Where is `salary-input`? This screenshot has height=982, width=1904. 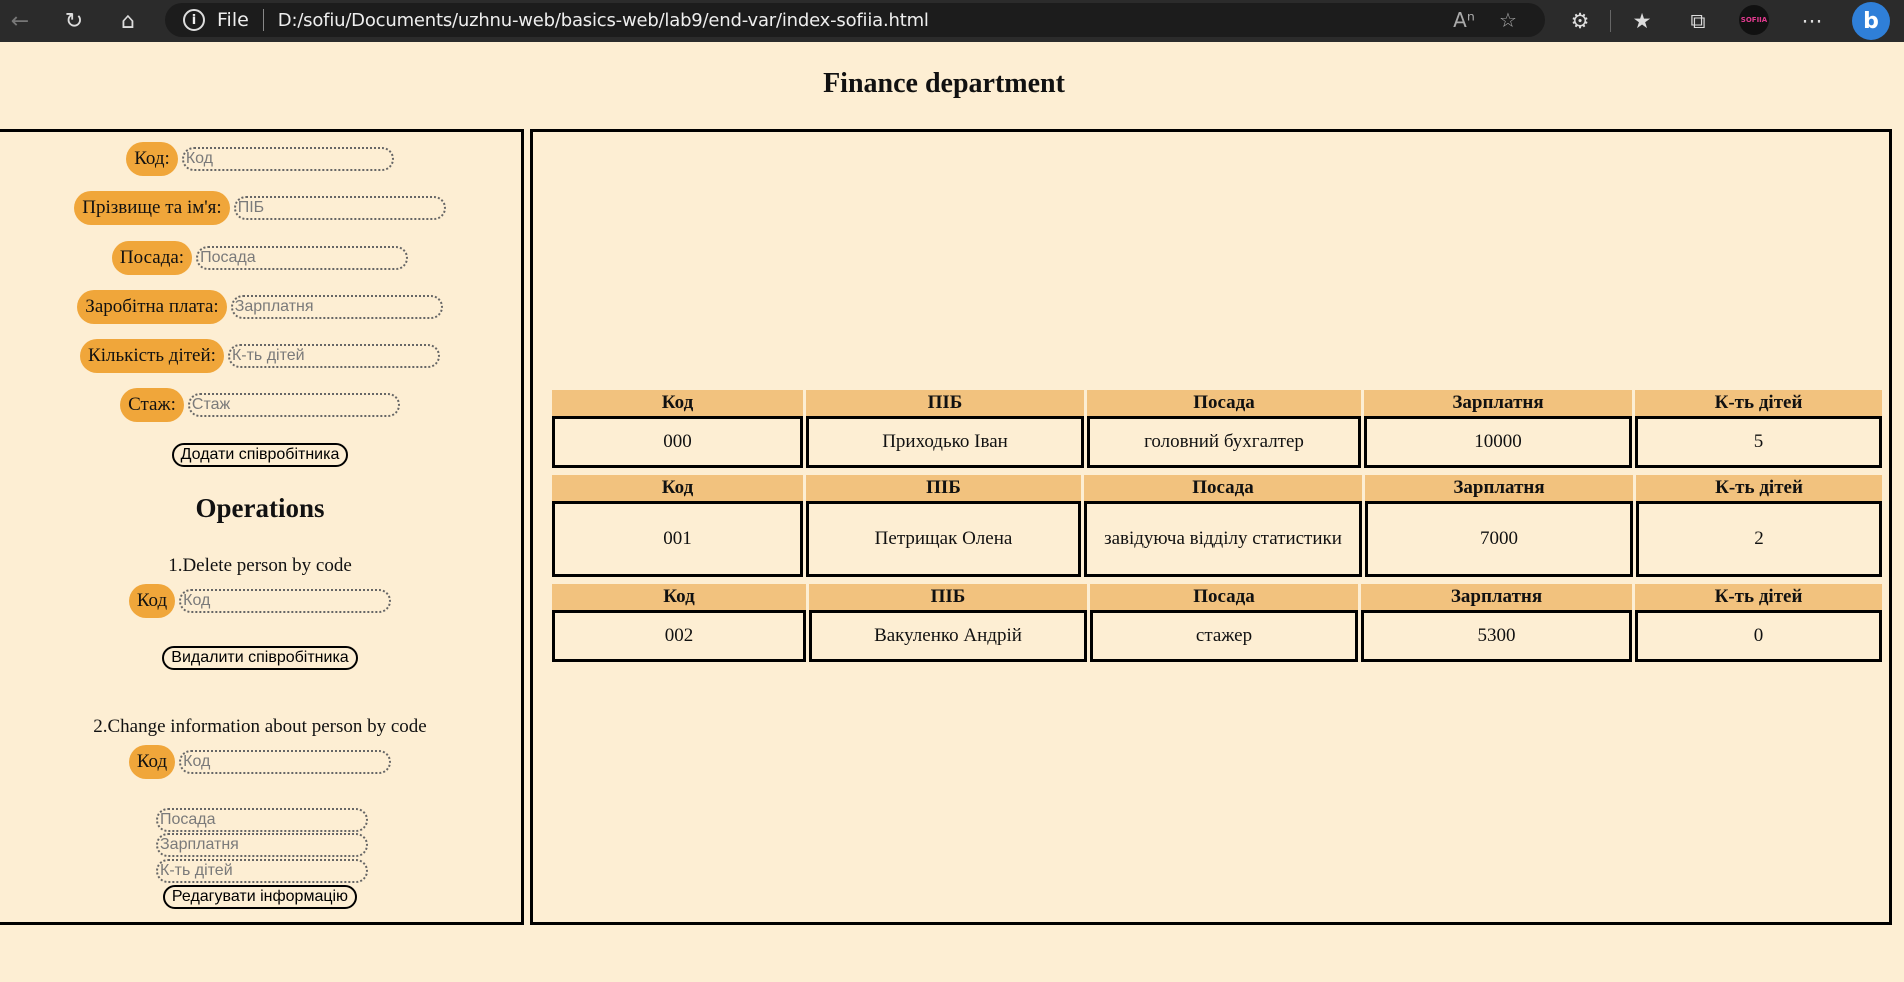
salary-input is located at coordinates (336, 307).